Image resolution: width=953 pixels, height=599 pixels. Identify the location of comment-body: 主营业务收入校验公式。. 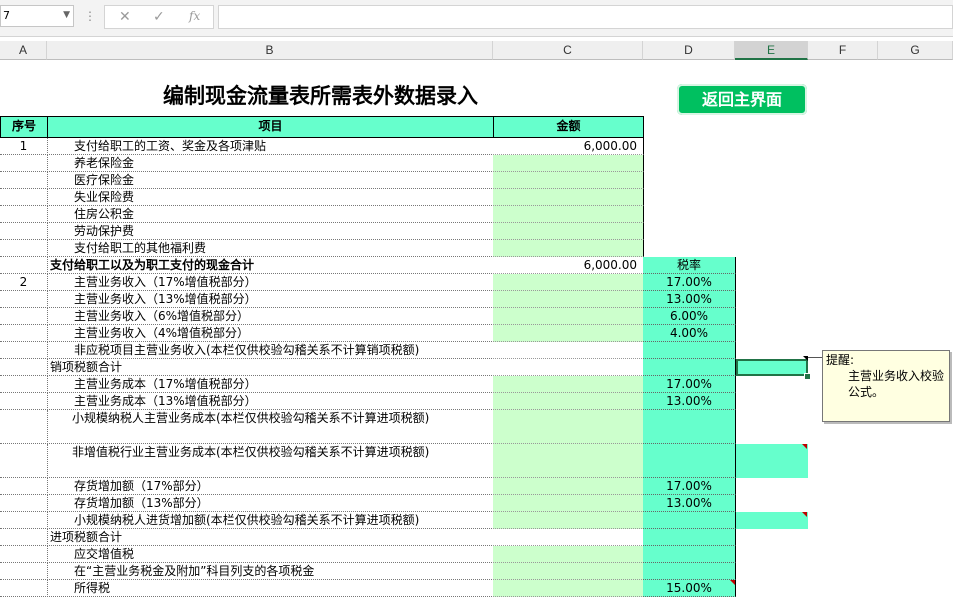
(896, 384).